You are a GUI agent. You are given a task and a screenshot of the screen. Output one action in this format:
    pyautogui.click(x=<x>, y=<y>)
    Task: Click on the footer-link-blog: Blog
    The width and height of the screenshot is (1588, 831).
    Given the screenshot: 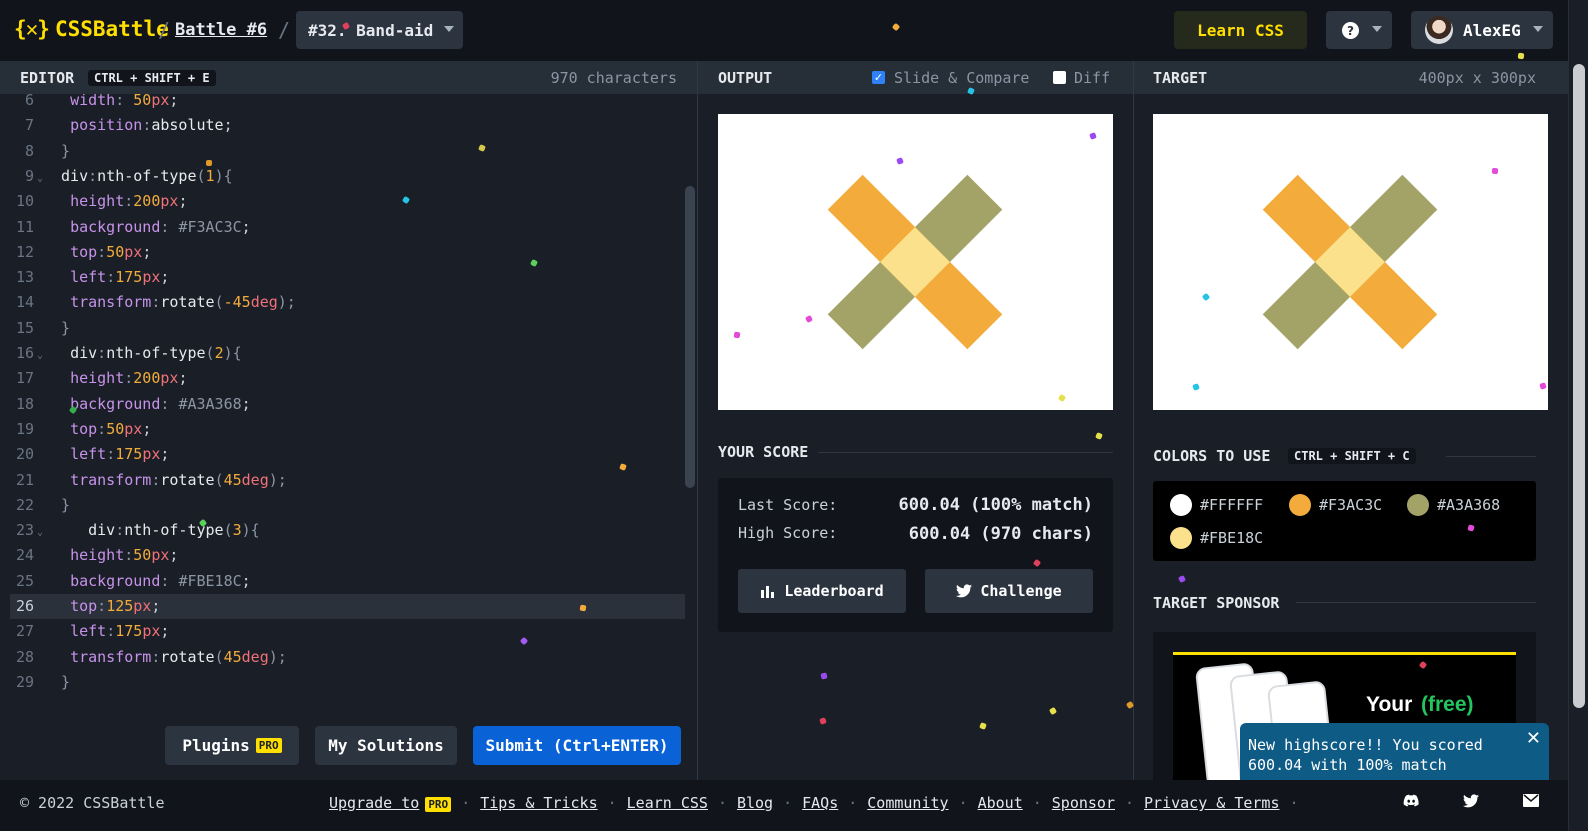 What is the action you would take?
    pyautogui.click(x=755, y=803)
    